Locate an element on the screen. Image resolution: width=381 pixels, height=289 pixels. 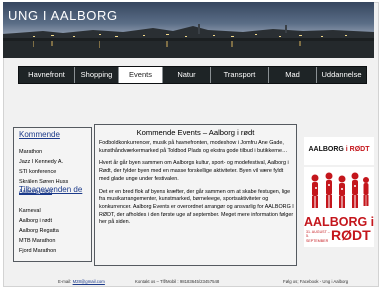
nav-events: Events is located at coordinates (141, 75).